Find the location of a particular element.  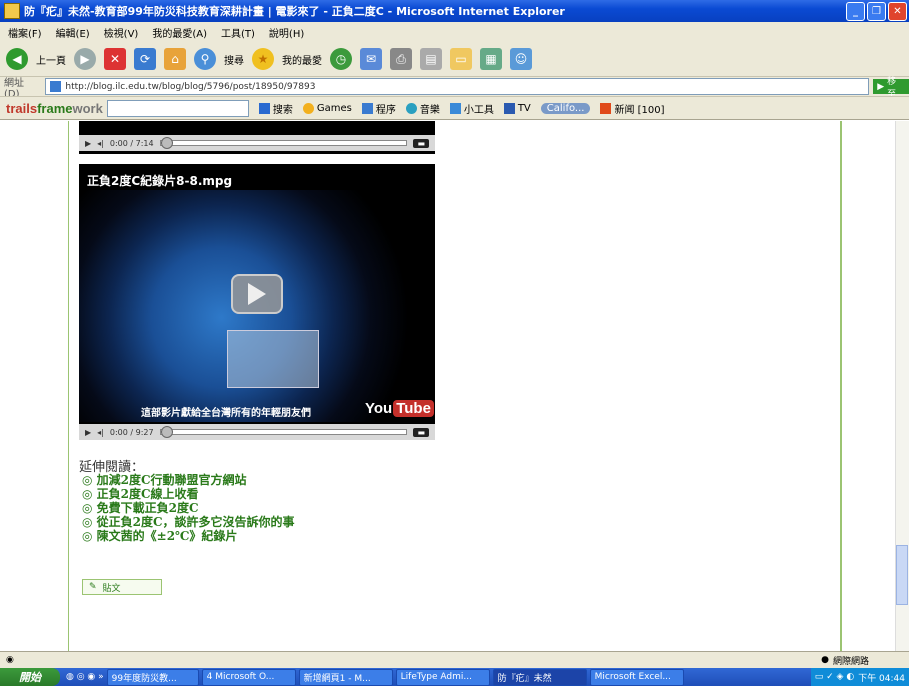

link-alliance-site: ◎ 加減2度C行動聯盟官方網站 is located at coordinates (188, 480).